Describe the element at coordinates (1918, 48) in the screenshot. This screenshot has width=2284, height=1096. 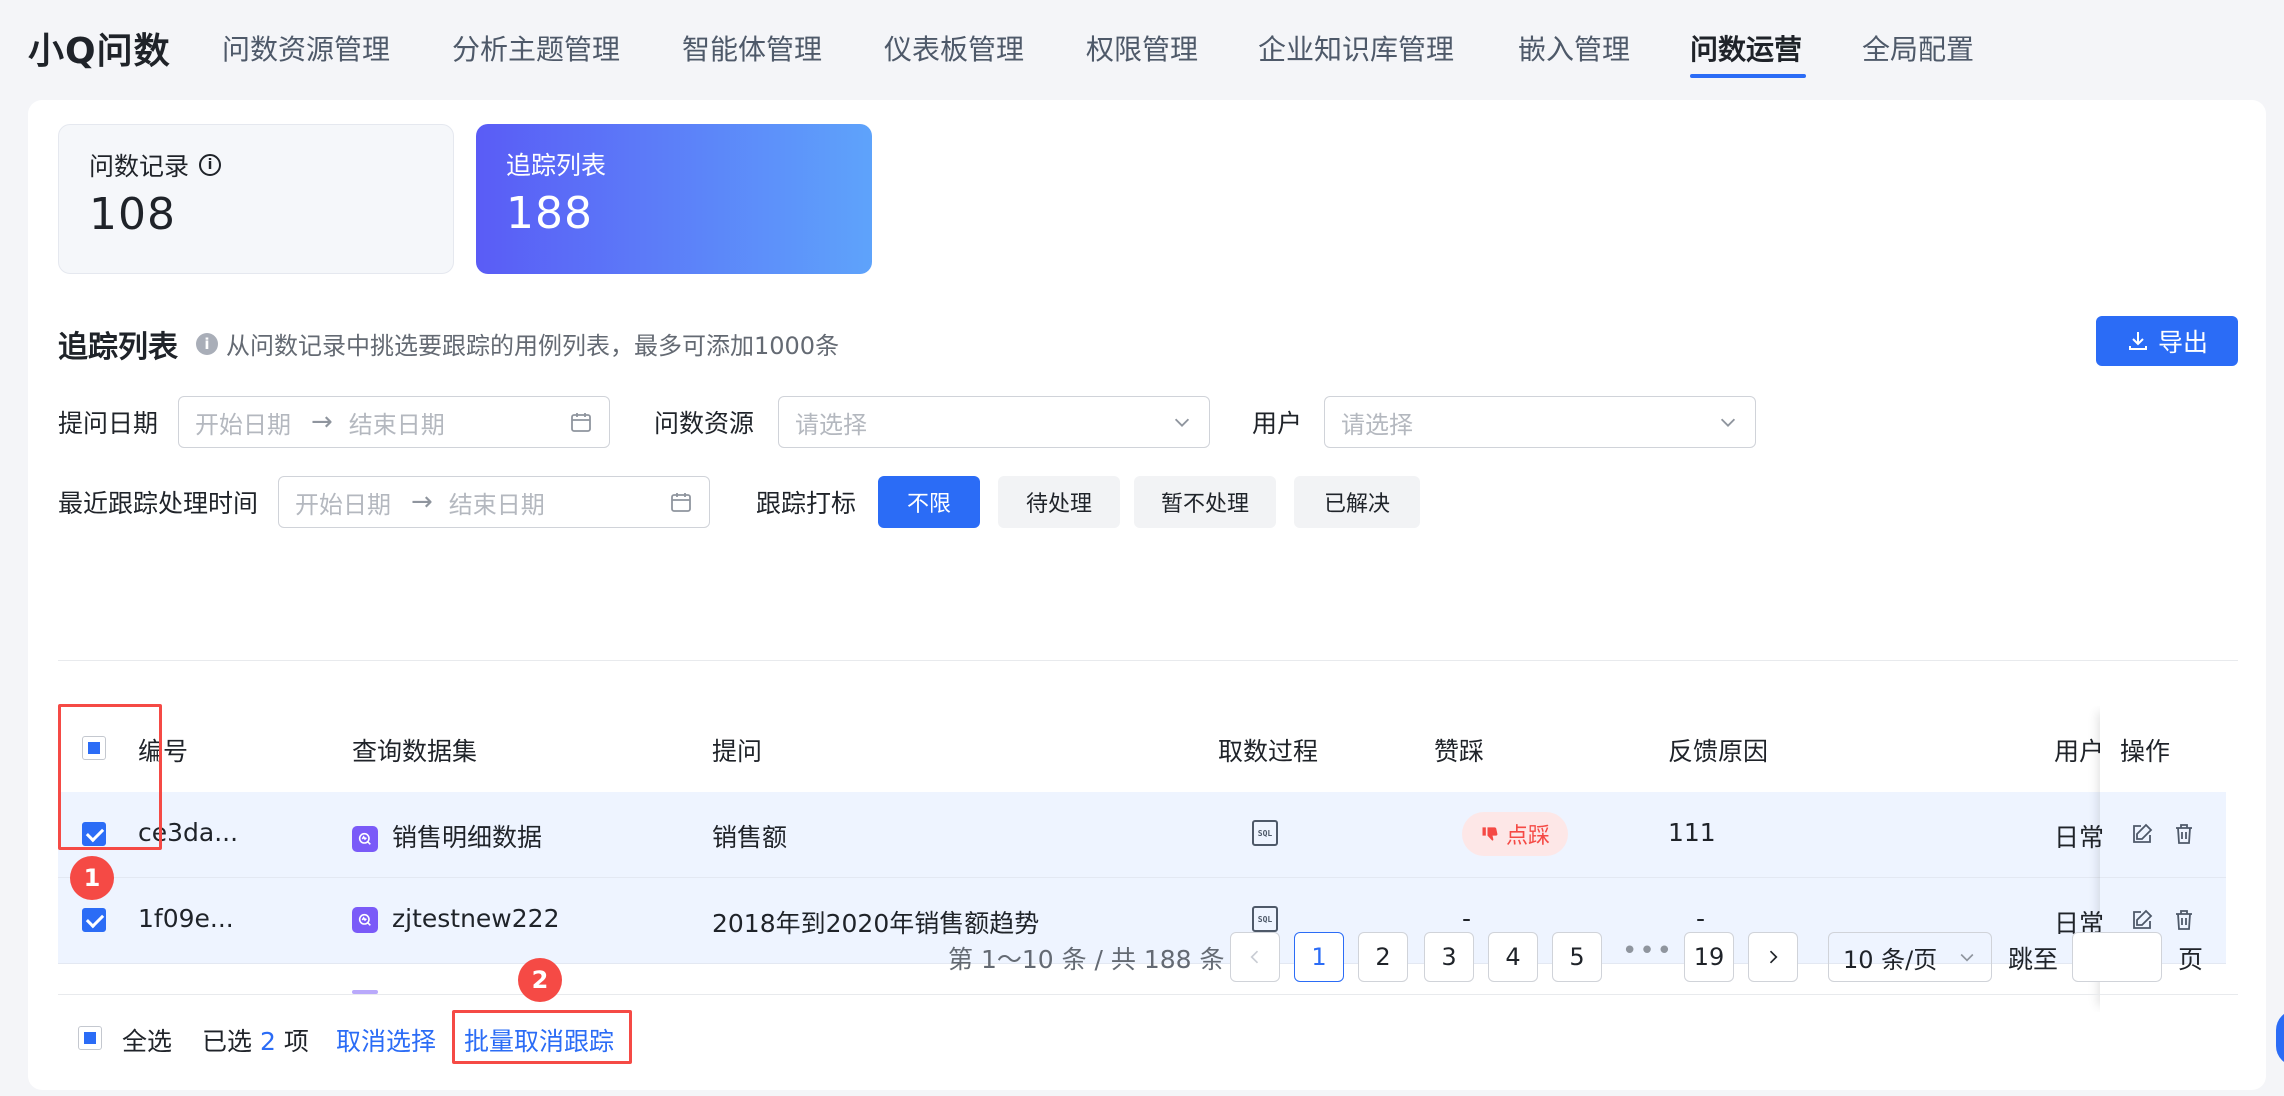
I see `nav-item-global: 全局配置` at that location.